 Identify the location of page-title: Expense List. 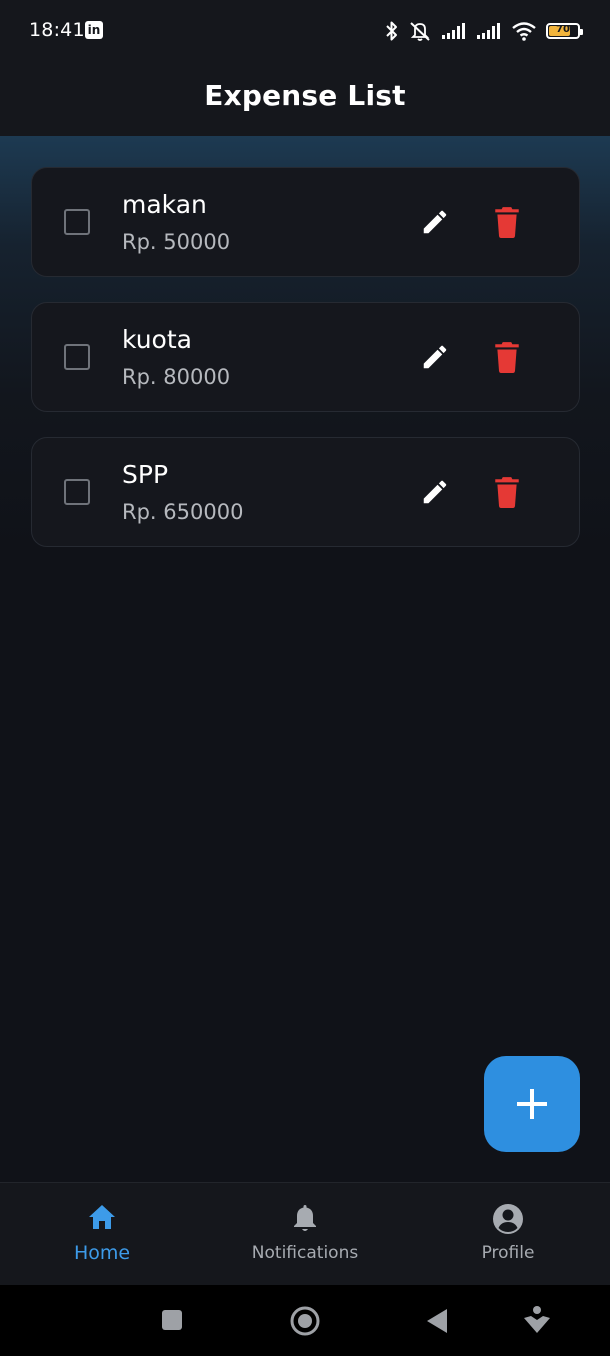
(305, 95).